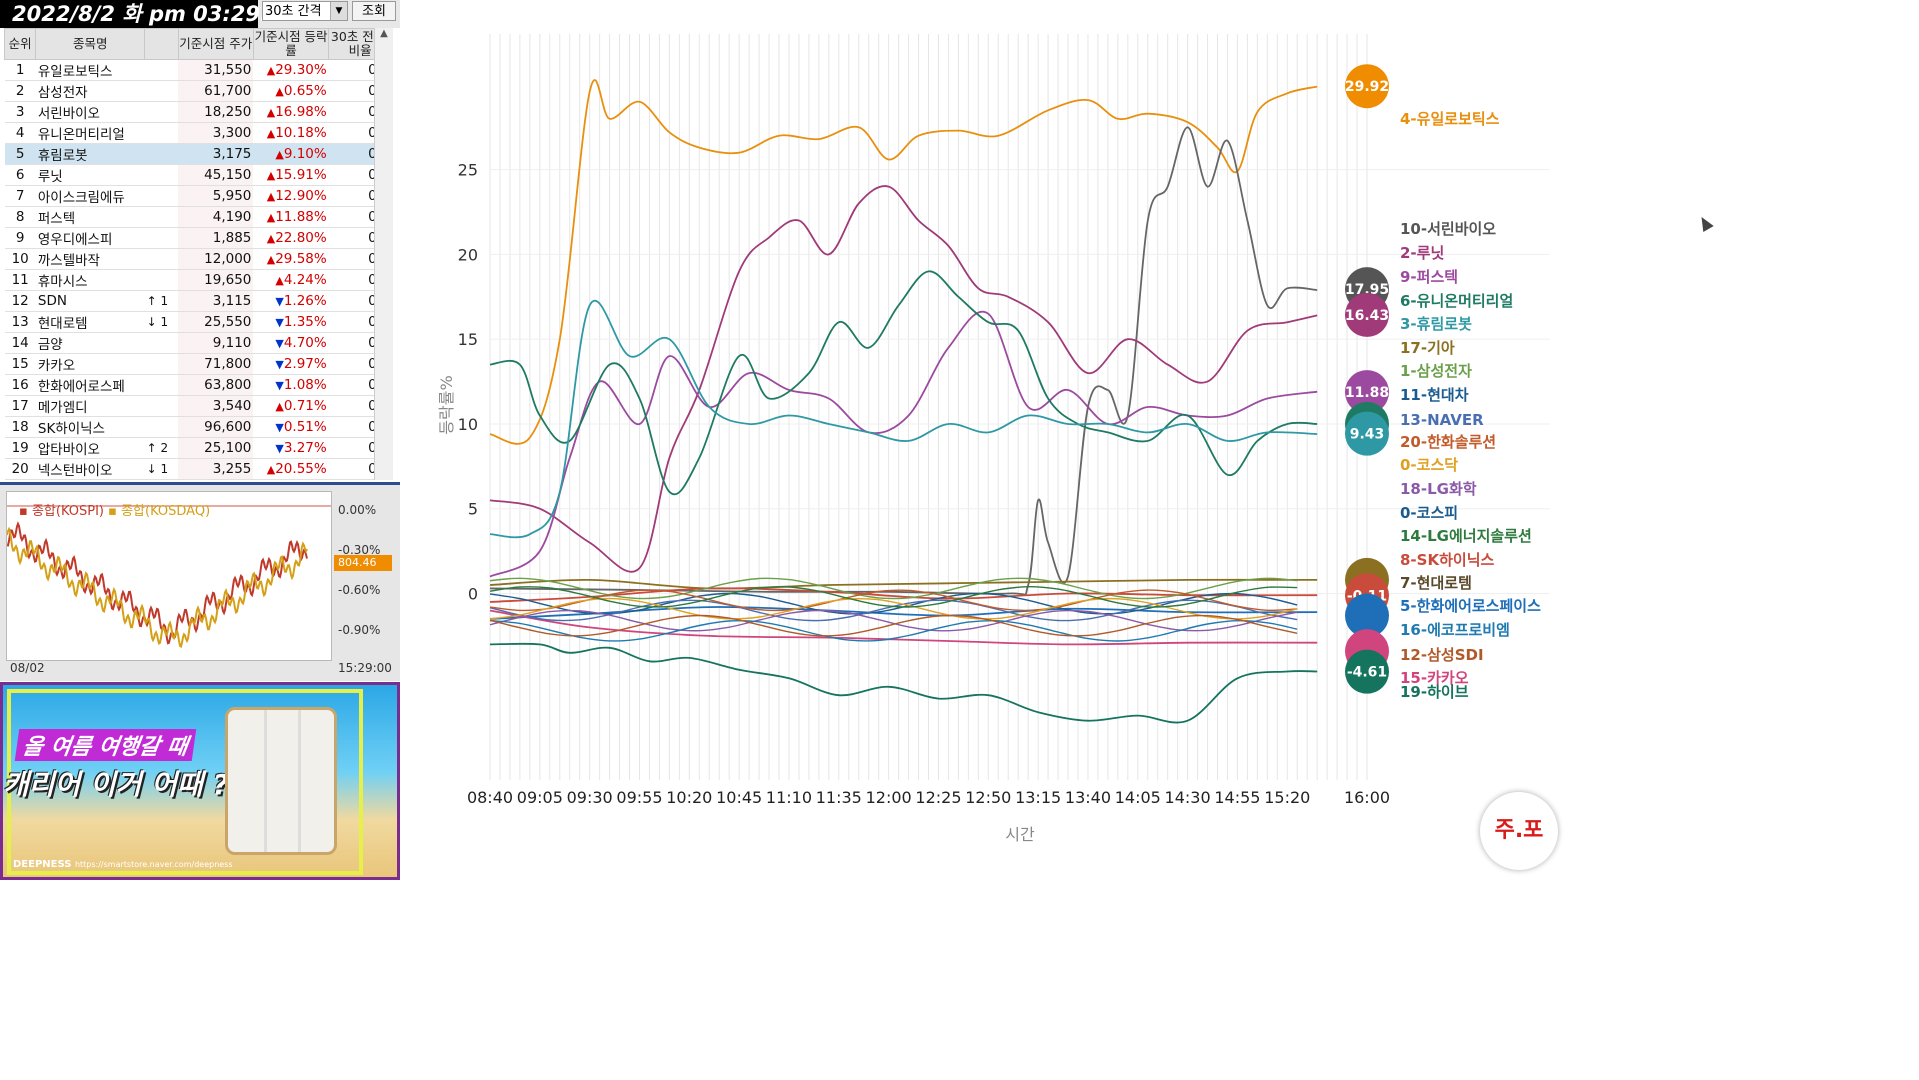 The height and width of the screenshot is (1080, 1919). I want to click on price-cell: 12,000, so click(216, 259).